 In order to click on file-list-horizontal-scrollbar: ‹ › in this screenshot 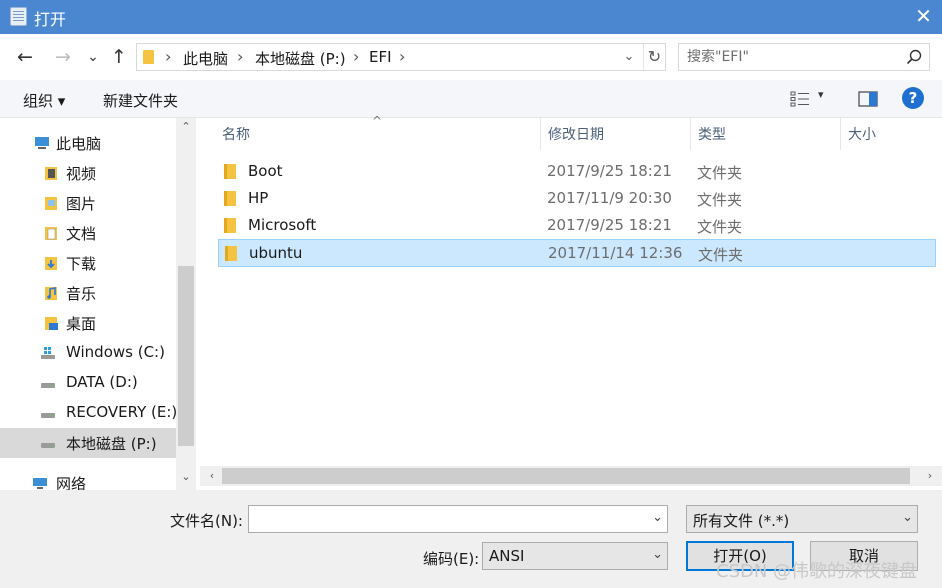, I will do `click(571, 476)`.